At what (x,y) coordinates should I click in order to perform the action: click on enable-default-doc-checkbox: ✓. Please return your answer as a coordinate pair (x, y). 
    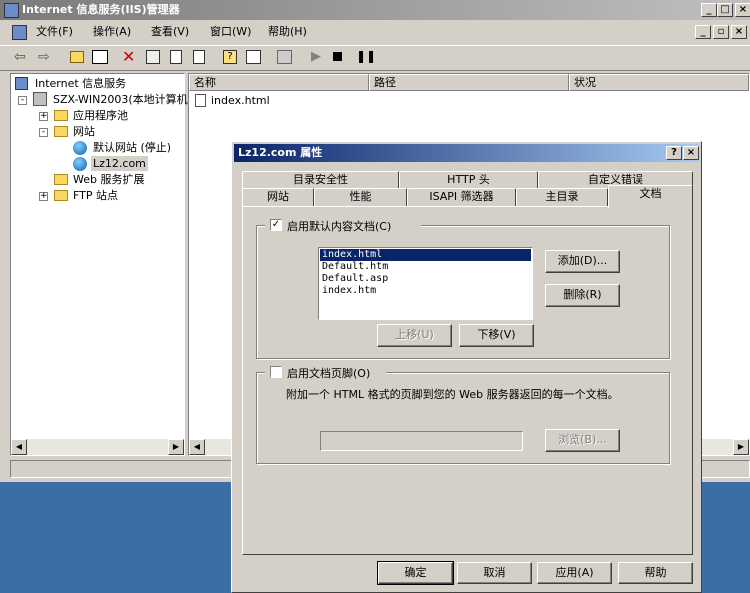
    Looking at the image, I should click on (276, 225).